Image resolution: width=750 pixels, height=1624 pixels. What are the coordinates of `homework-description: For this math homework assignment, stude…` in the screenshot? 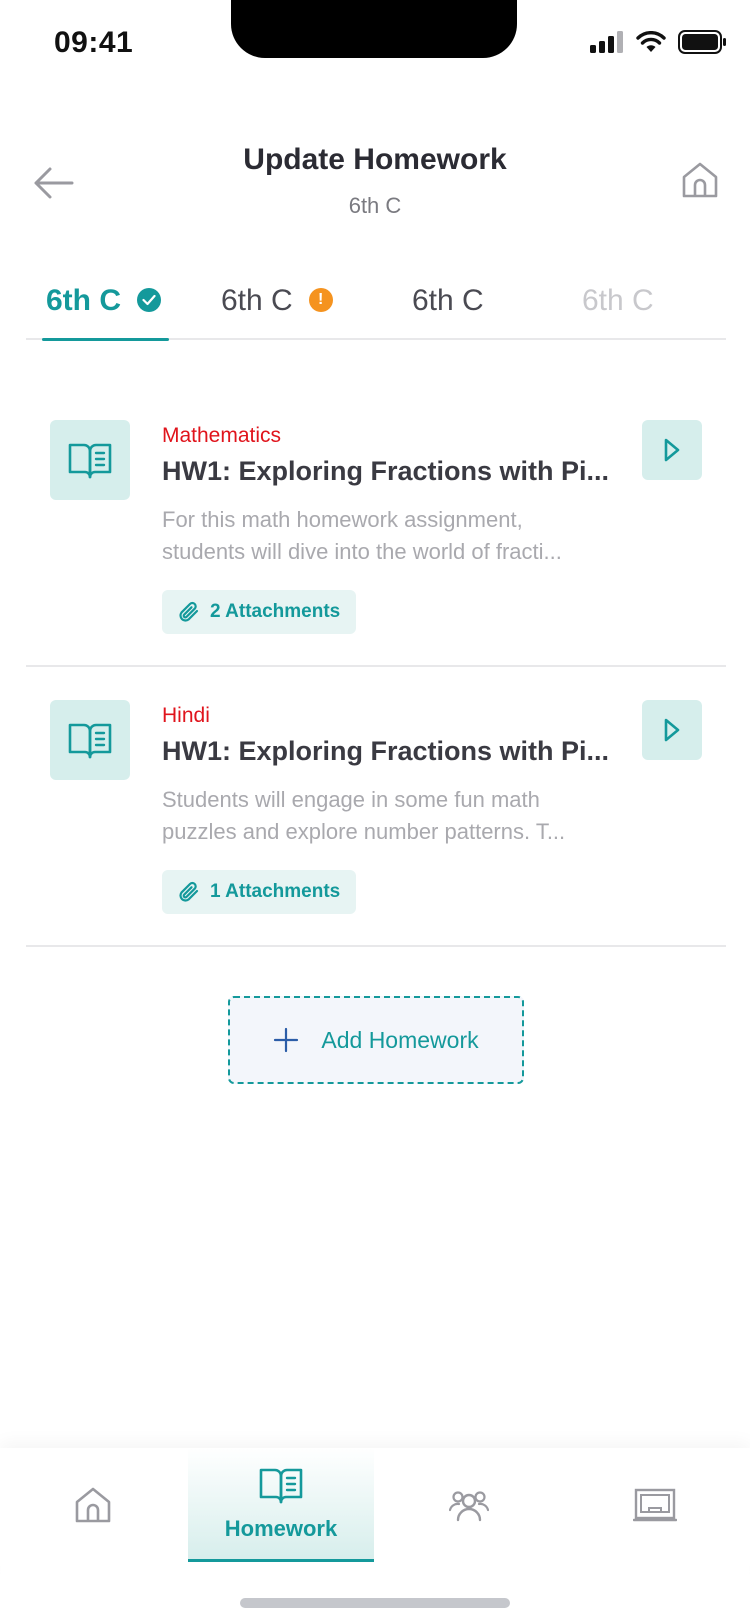 It's located at (387, 536).